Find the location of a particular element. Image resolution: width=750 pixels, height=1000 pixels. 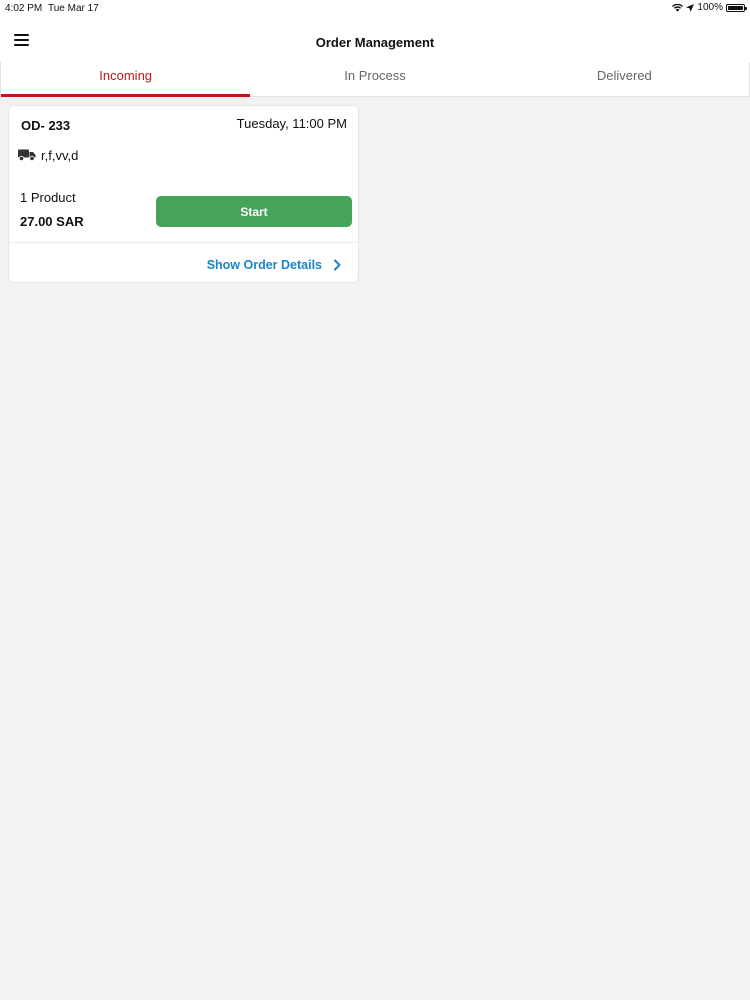

page-title: Order Management is located at coordinates (375, 42).